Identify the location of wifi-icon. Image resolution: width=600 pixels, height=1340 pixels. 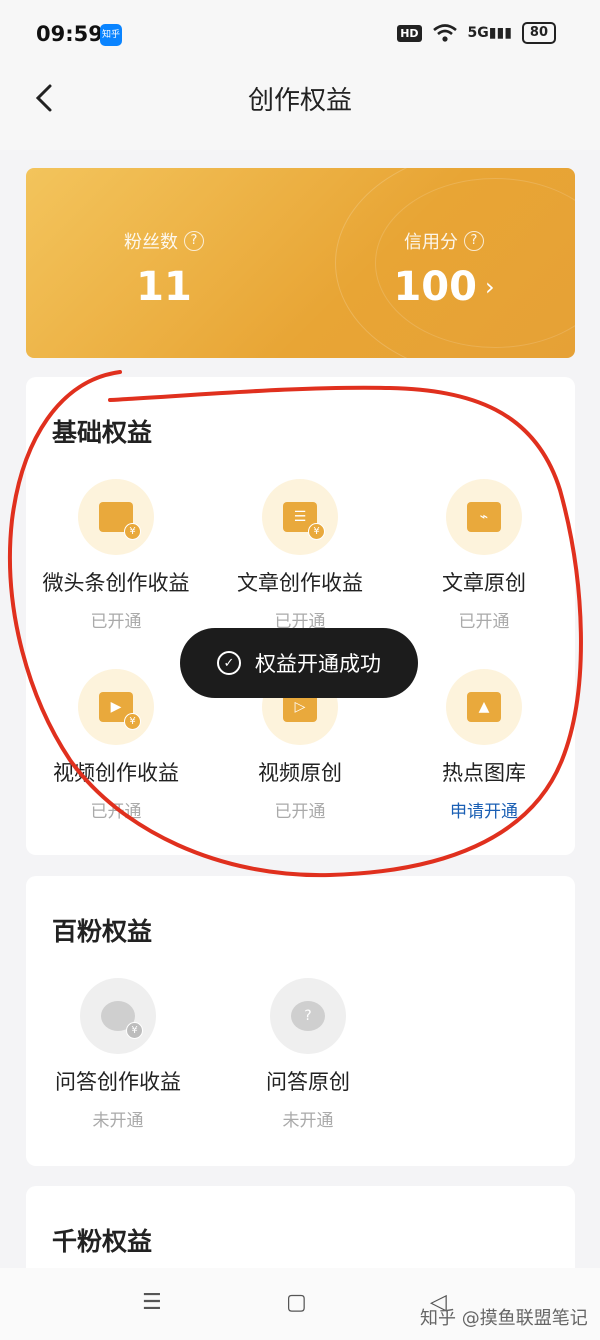
(444, 33).